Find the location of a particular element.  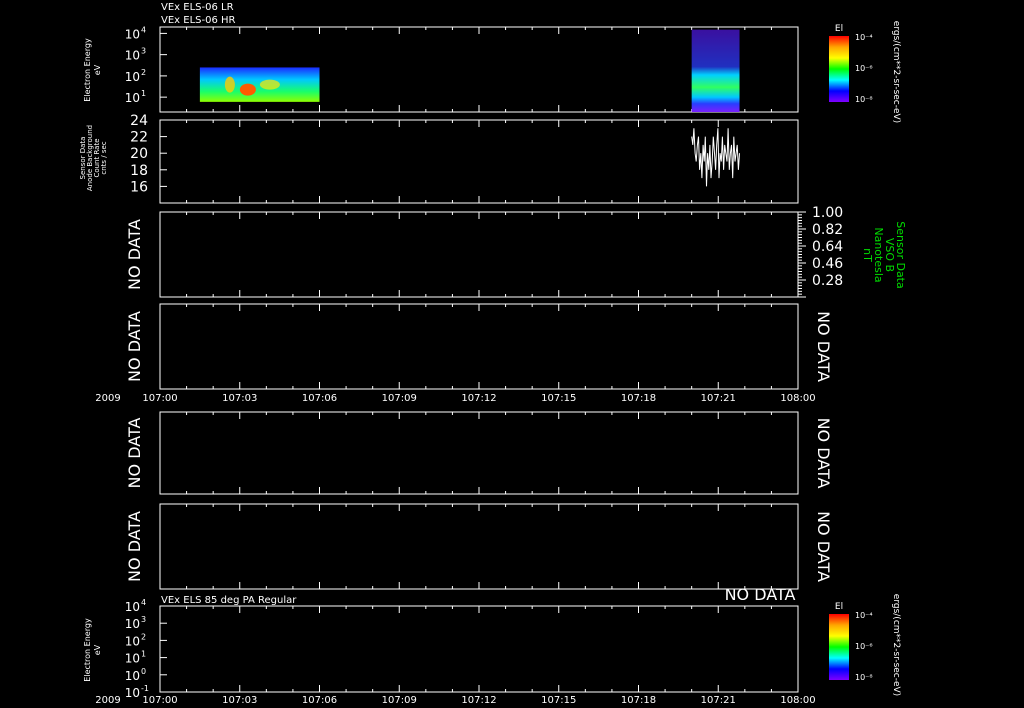

panel1-title-line2: VEx ELS-06 HR is located at coordinates (198, 20).